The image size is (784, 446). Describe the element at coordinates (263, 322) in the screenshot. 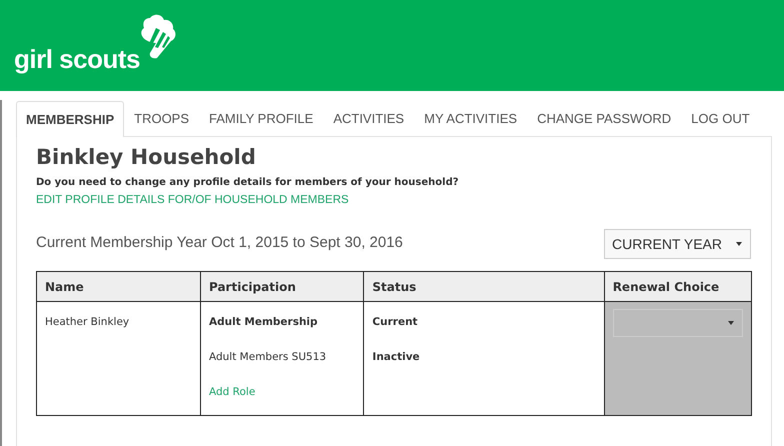

I see `participation-text: Adult Membership` at that location.